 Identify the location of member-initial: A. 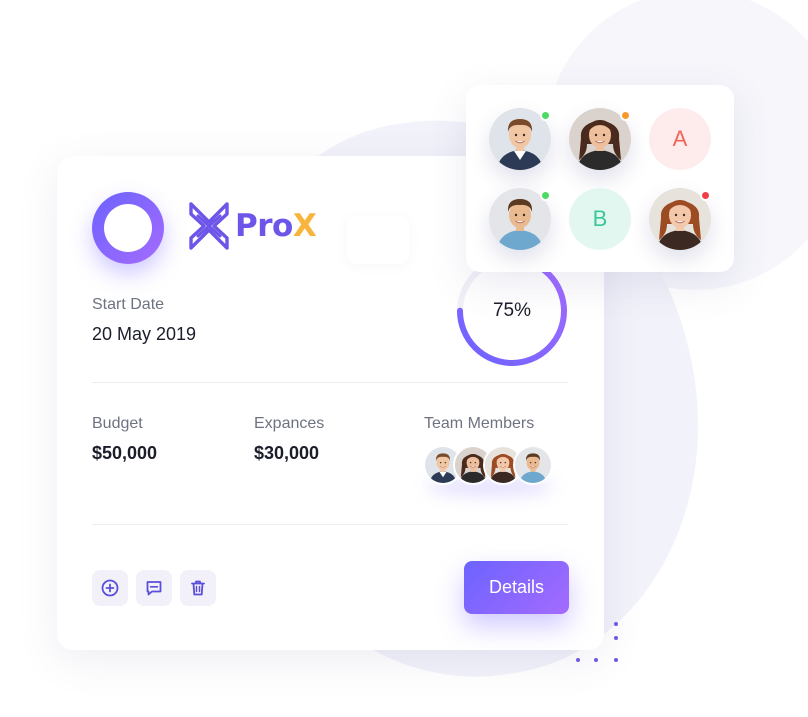
(680, 139).